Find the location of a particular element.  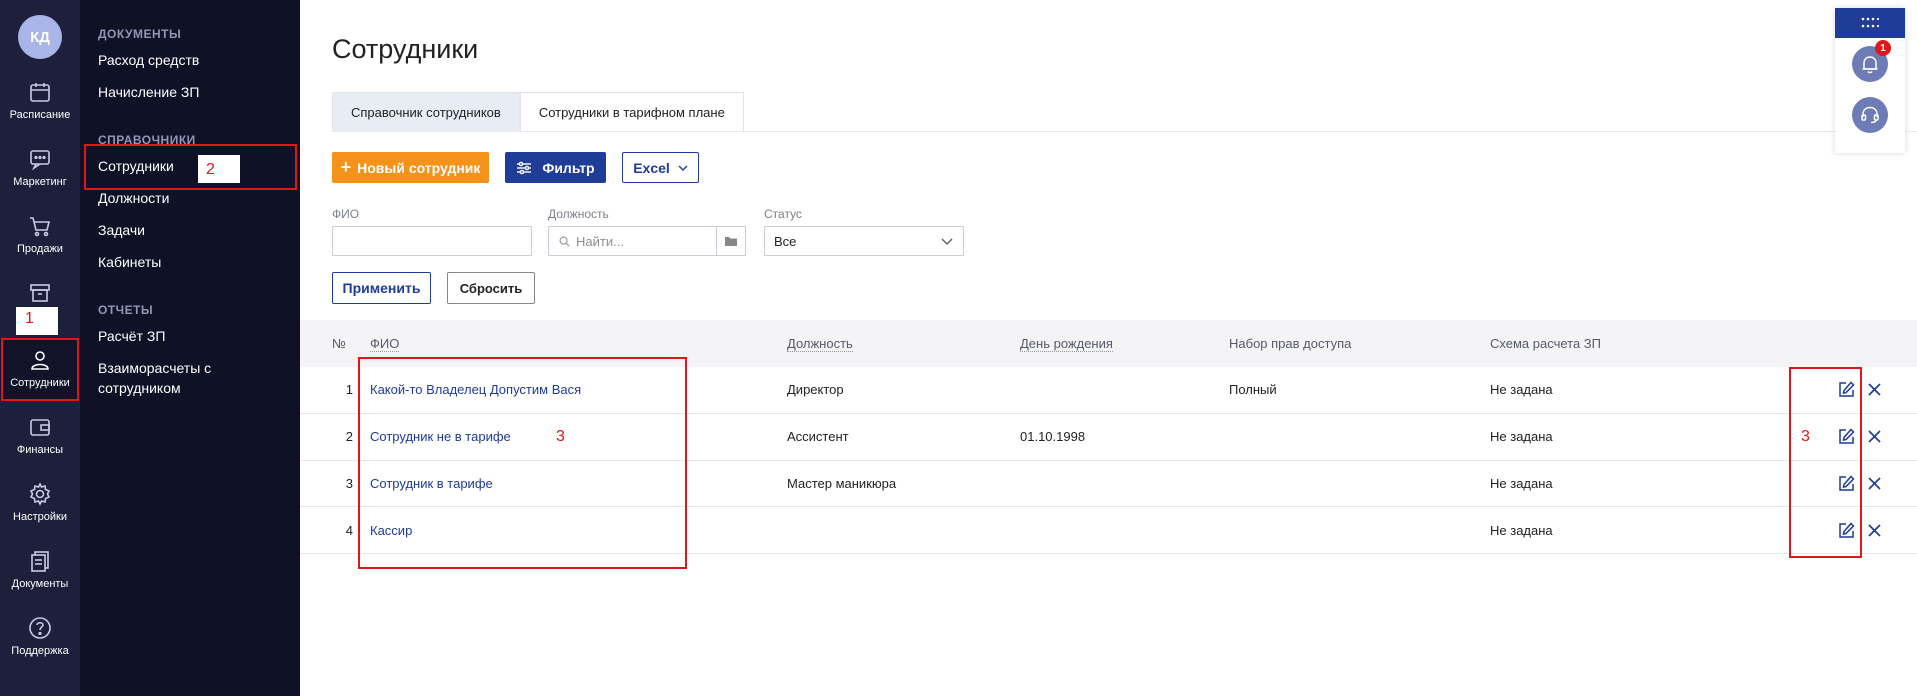

rail-item-schedule: Расписание is located at coordinates (40, 100).